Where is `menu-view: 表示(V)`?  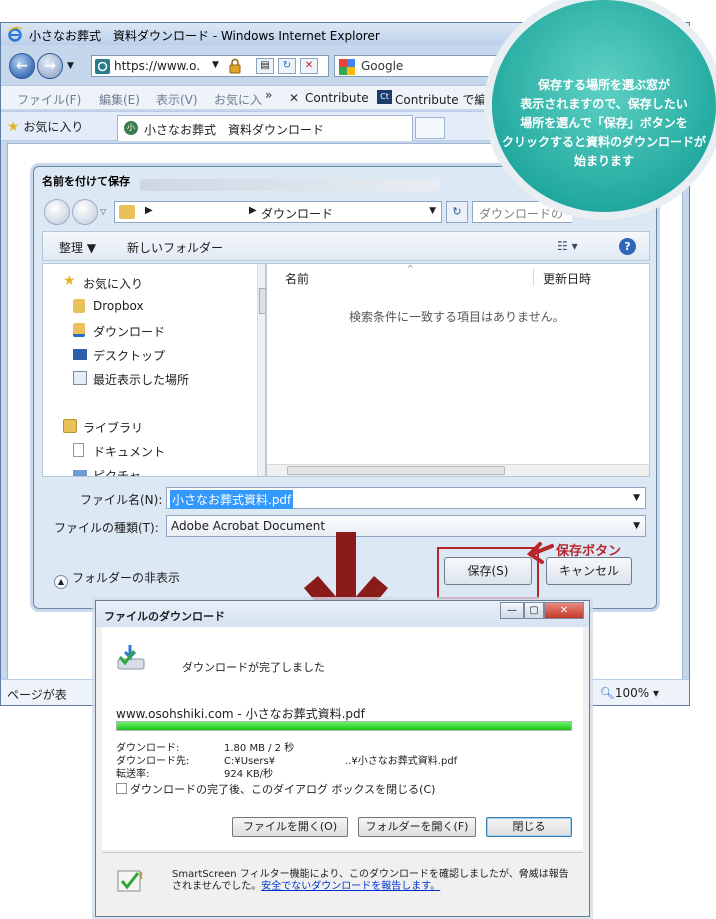
menu-view: 表示(V) is located at coordinates (177, 99).